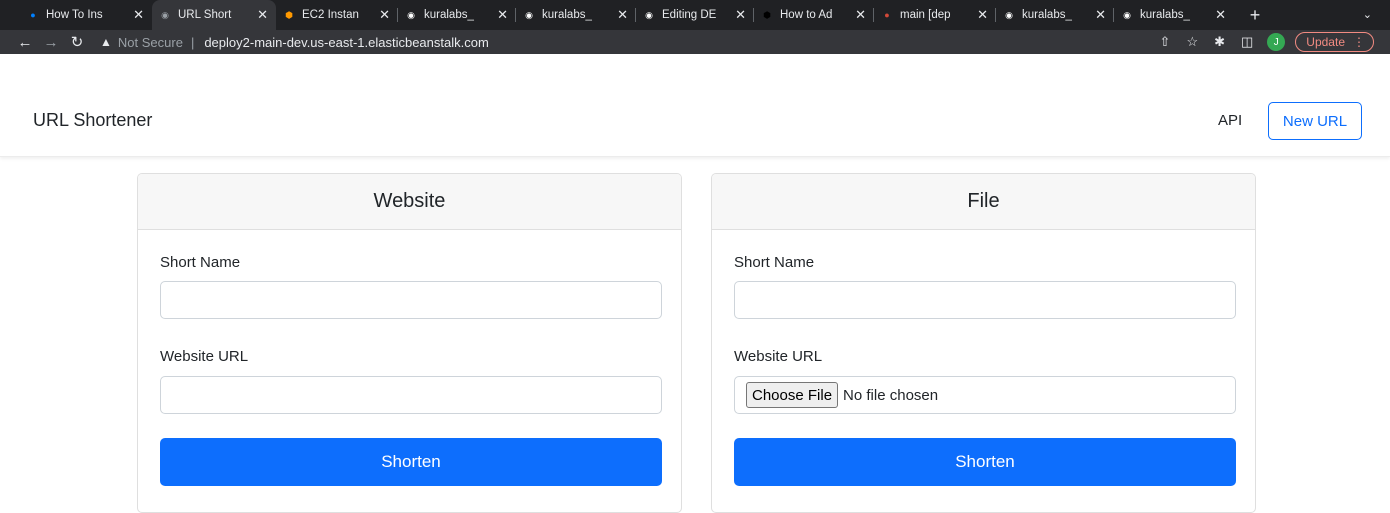 This screenshot has width=1390, height=513. Describe the element at coordinates (77, 42) in the screenshot. I see `reload-icon: ↻` at that location.